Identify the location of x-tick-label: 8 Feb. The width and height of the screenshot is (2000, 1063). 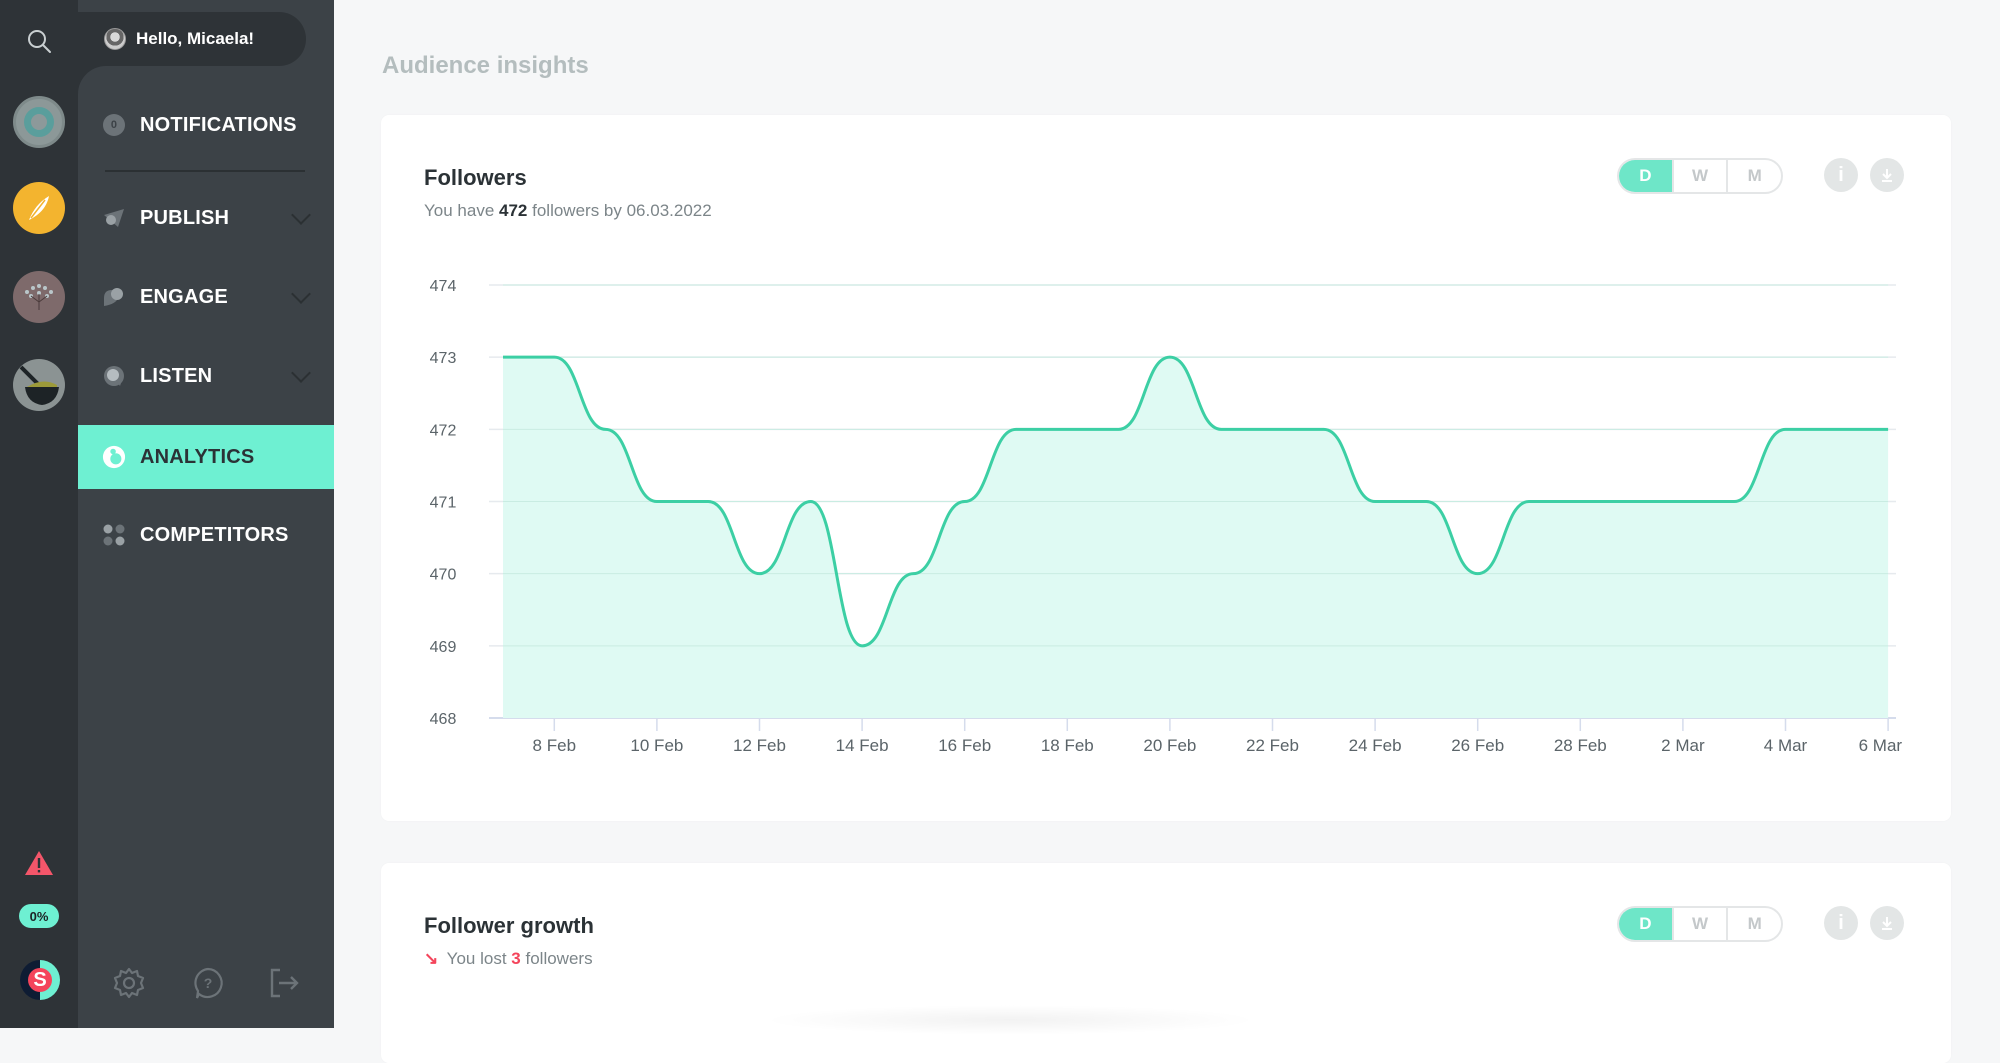
(554, 745).